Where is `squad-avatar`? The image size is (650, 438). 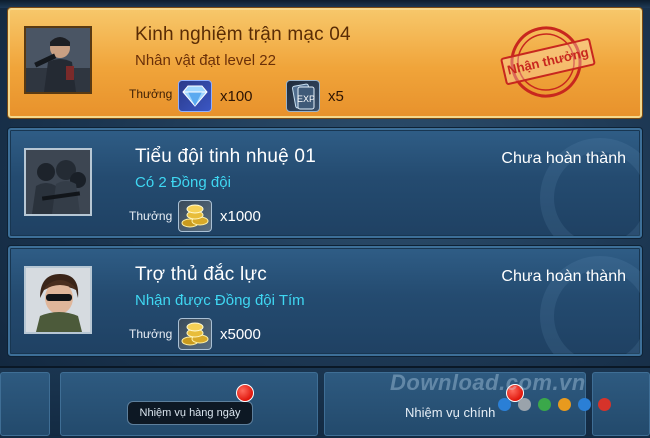 squad-avatar is located at coordinates (58, 182).